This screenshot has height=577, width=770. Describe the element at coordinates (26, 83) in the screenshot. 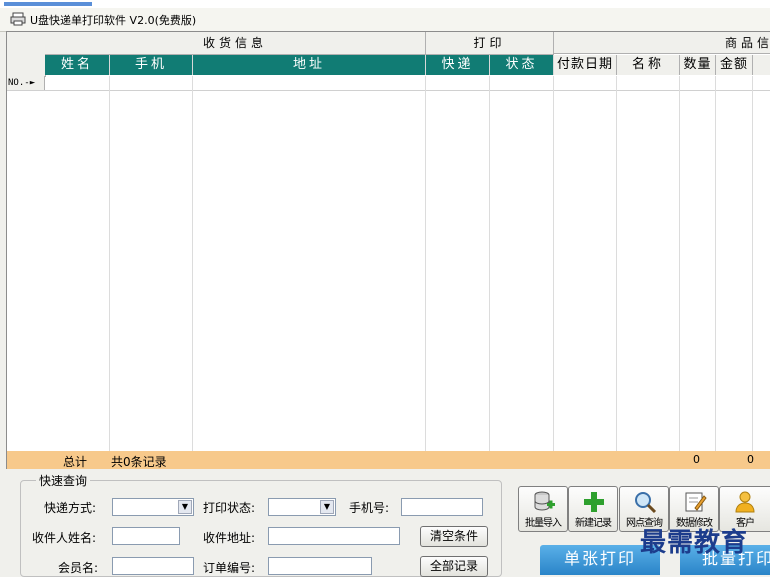

I see `row-indicator: NO.-►` at that location.